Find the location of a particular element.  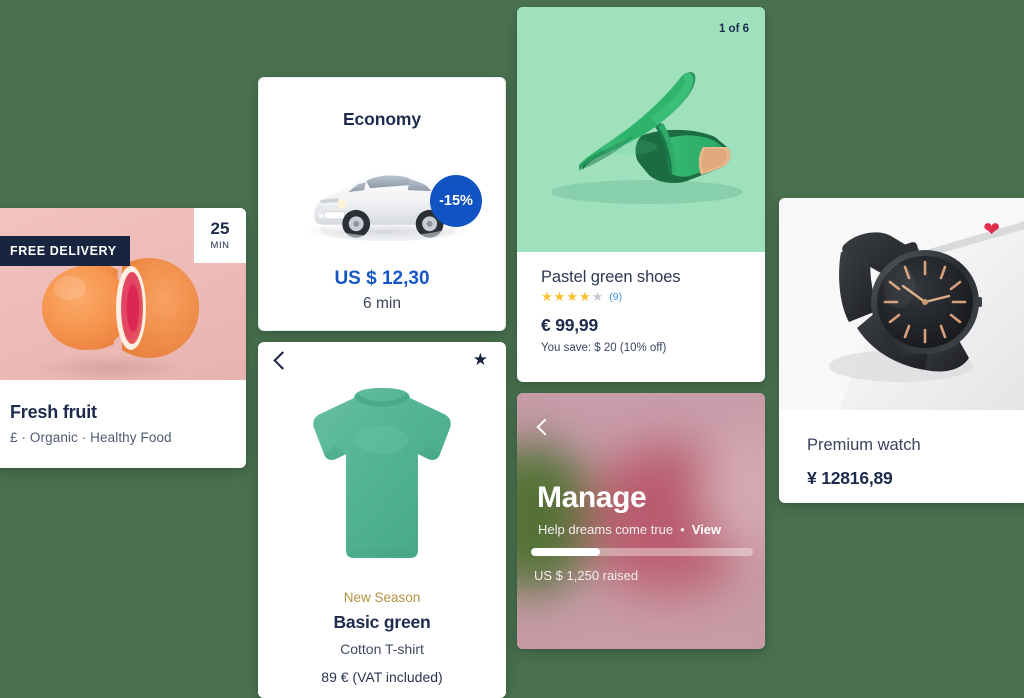

eta-unit: MIN is located at coordinates (220, 245).